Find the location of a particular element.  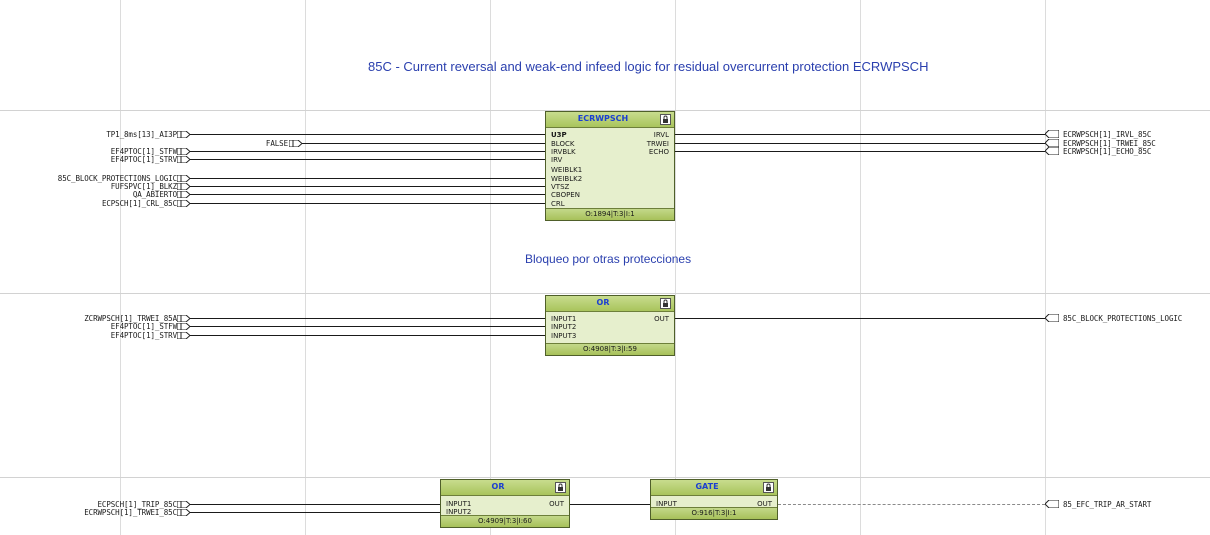

output-signal-label: 85C_BLOCK_PROTECTIONS_LOGIC is located at coordinates (1122, 318).